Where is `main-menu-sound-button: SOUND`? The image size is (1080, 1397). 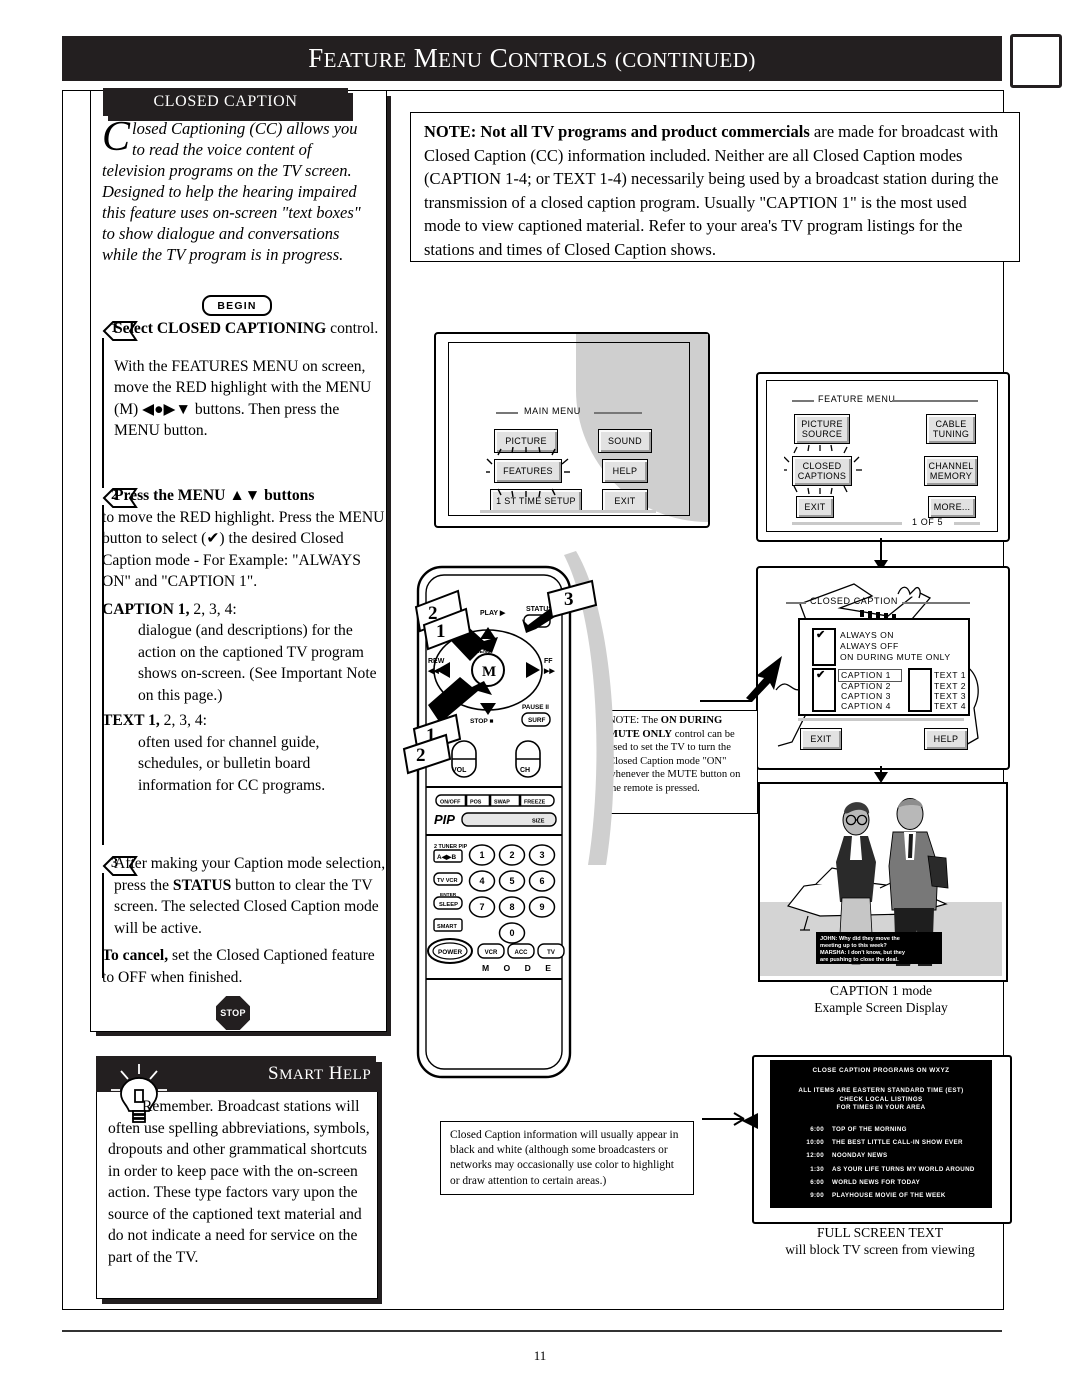
main-menu-sound-button: SOUND is located at coordinates (625, 441).